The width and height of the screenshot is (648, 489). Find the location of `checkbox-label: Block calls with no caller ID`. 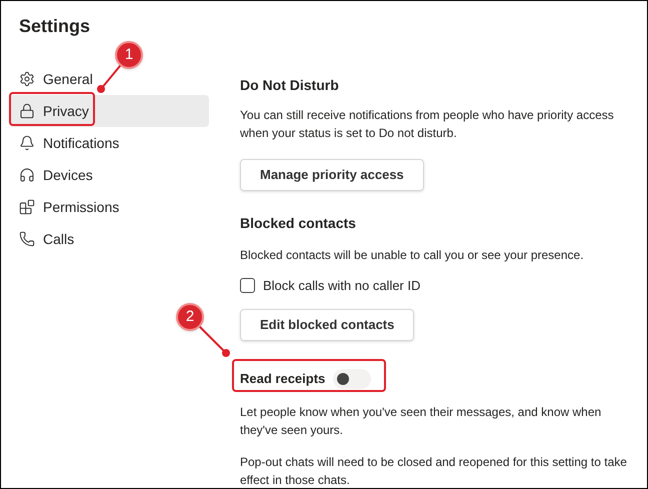

checkbox-label: Block calls with no caller ID is located at coordinates (341, 286).